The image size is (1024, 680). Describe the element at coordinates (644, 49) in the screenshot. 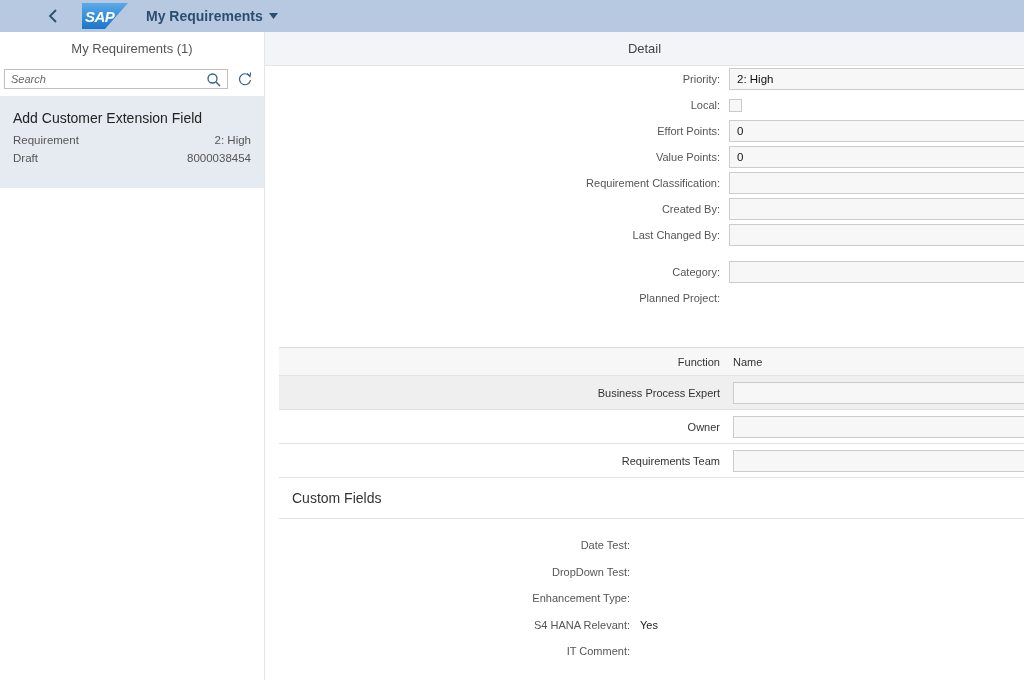

I see `detail-title: Detail` at that location.